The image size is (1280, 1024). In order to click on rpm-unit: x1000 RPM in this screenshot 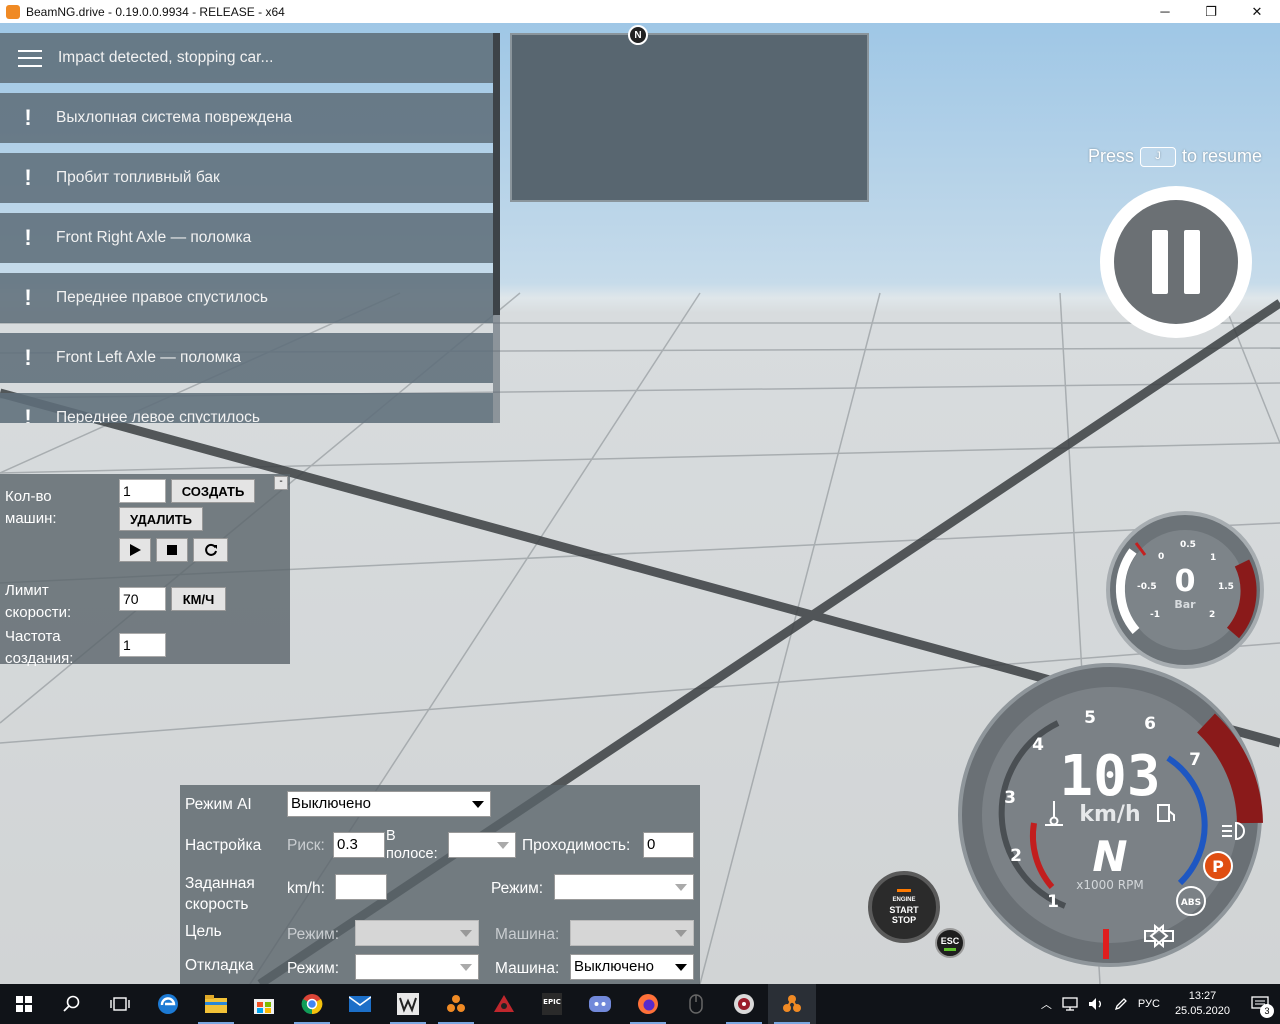, I will do `click(1109, 885)`.